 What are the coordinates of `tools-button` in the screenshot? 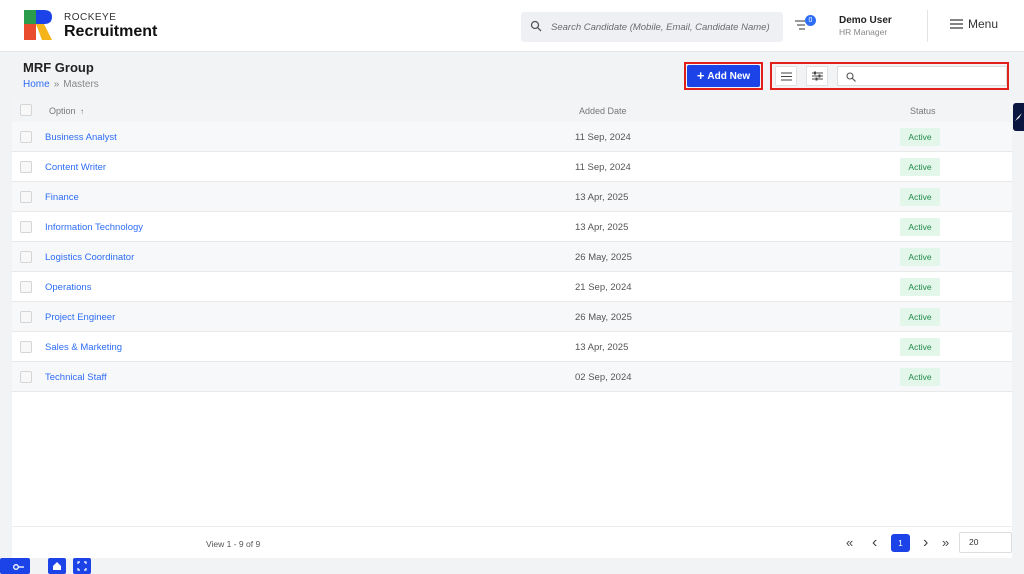 It's located at (15, 566).